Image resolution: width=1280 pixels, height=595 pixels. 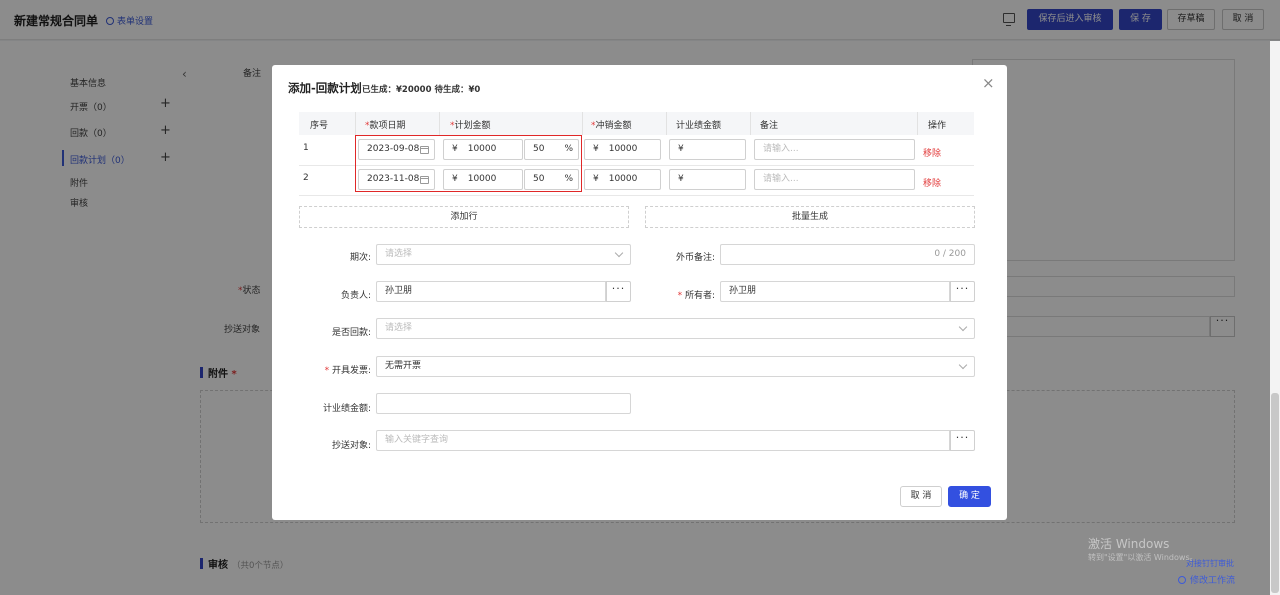 What do you see at coordinates (969, 496) in the screenshot?
I see `dialog-confirm-button: 确 定` at bounding box center [969, 496].